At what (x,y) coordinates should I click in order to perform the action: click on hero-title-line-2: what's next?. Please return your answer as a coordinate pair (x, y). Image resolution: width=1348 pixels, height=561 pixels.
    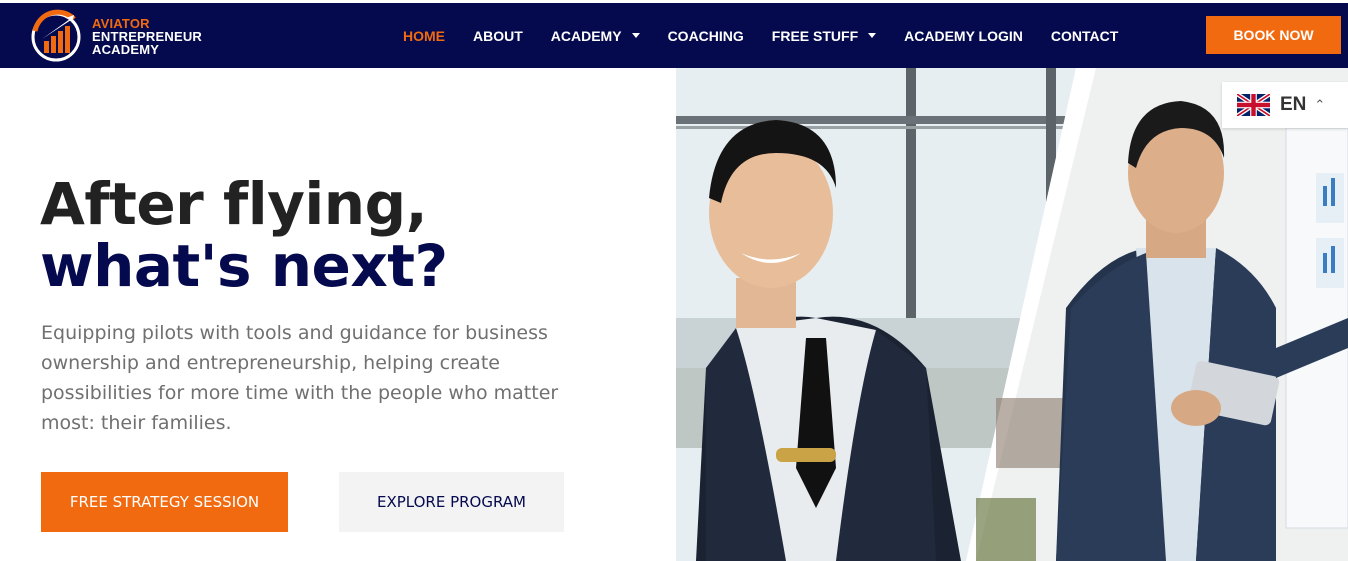
    Looking at the image, I should click on (244, 266).